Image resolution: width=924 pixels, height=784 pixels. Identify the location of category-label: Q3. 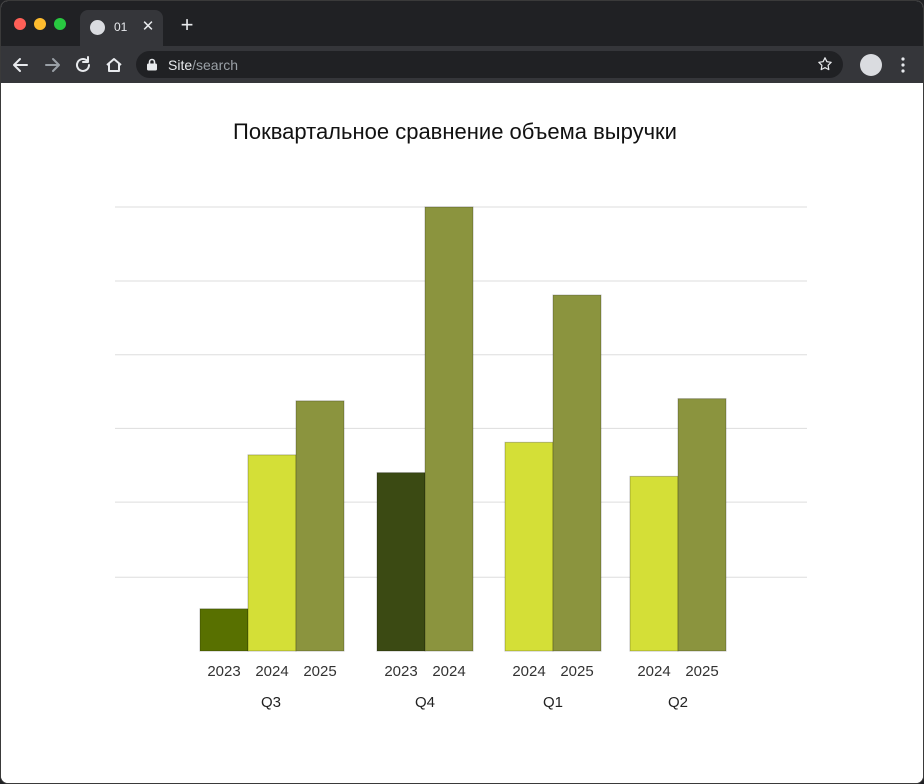
(271, 702).